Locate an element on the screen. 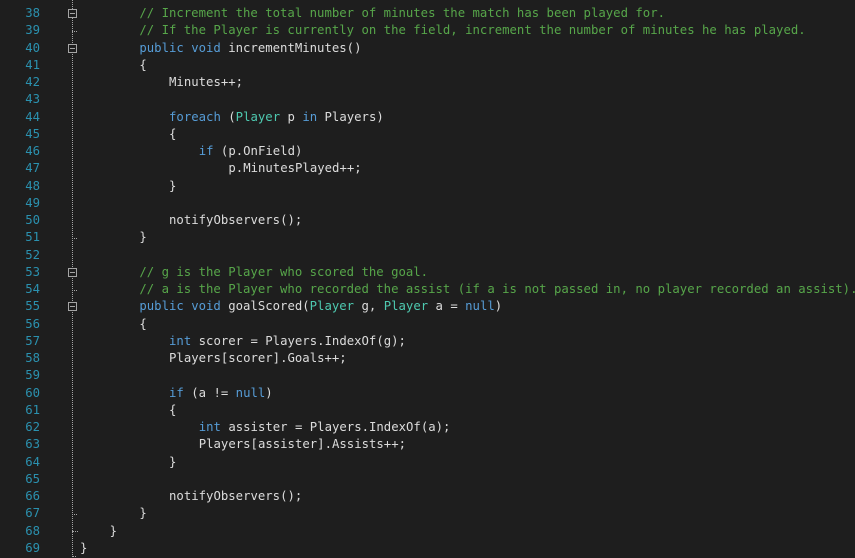  code-line: 67} is located at coordinates (427, 513).